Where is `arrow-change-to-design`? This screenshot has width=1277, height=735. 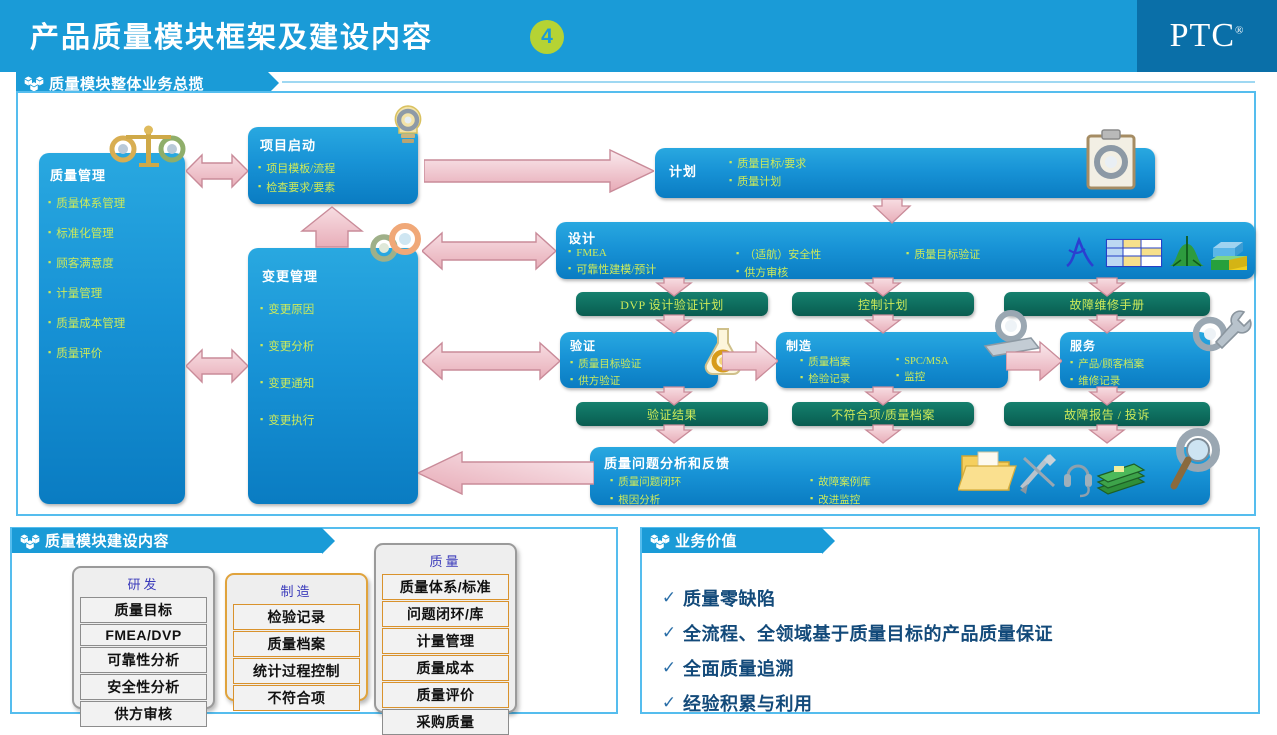
arrow-change-to-design is located at coordinates (489, 251).